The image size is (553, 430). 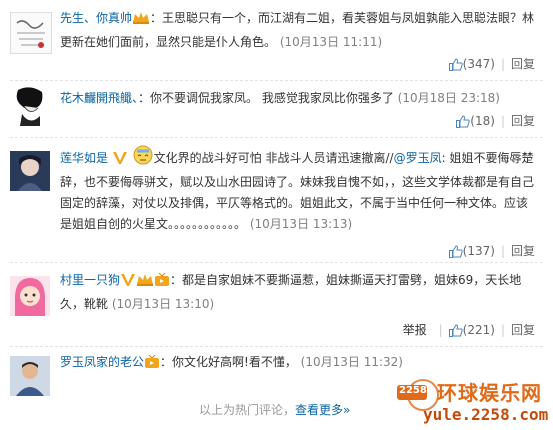 What do you see at coordinates (102, 362) in the screenshot?
I see `comment-author: 罗玉凤家的老公` at bounding box center [102, 362].